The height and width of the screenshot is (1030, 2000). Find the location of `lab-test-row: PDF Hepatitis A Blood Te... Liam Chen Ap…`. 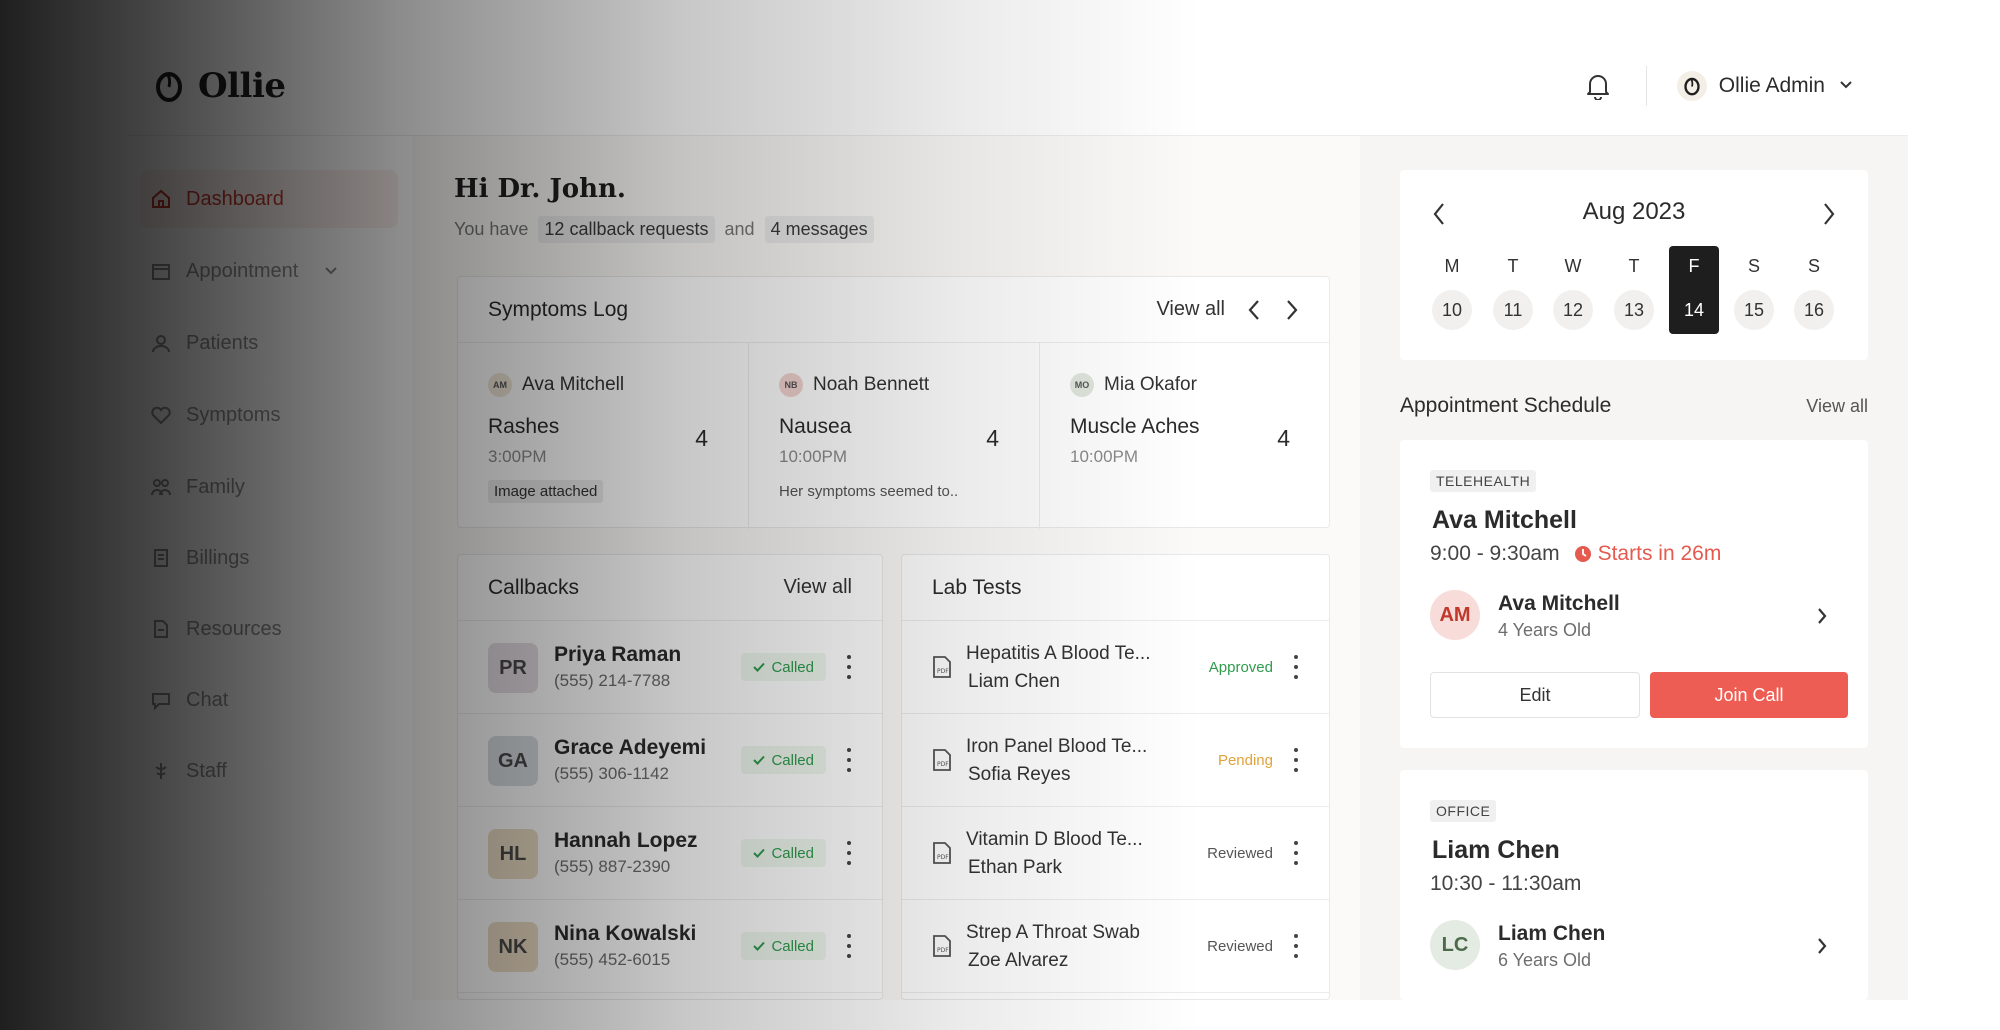

lab-test-row: PDF Hepatitis A Blood Te... Liam Chen Ap… is located at coordinates (1115, 667).